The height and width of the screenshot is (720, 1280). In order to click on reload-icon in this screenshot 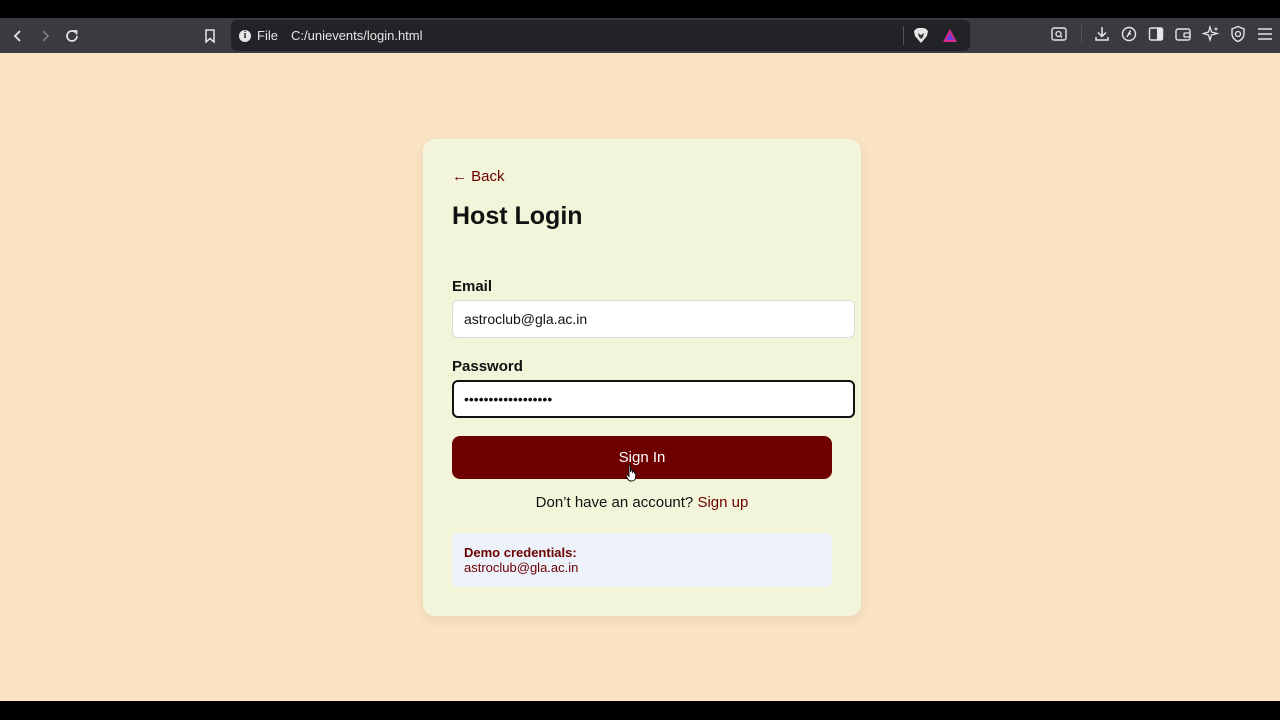, I will do `click(72, 36)`.